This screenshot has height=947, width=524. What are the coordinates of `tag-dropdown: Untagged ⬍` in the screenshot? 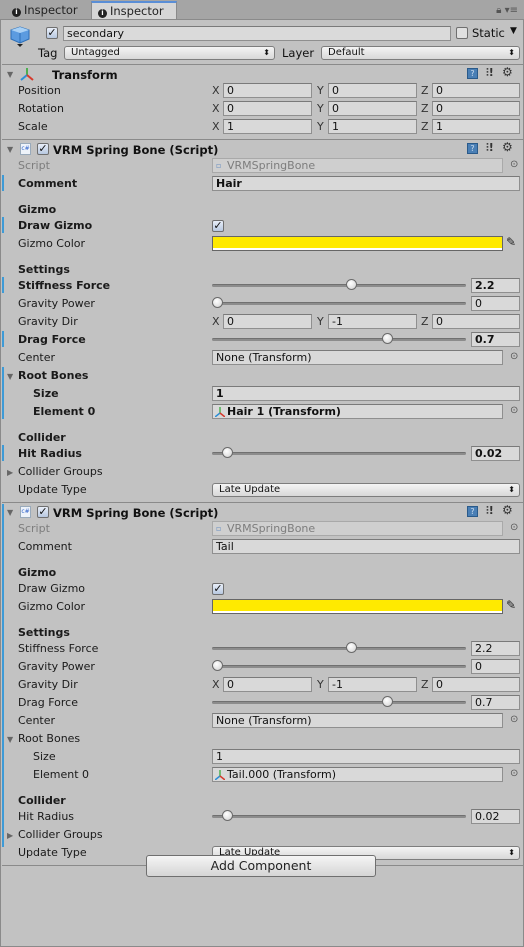 It's located at (169, 53).